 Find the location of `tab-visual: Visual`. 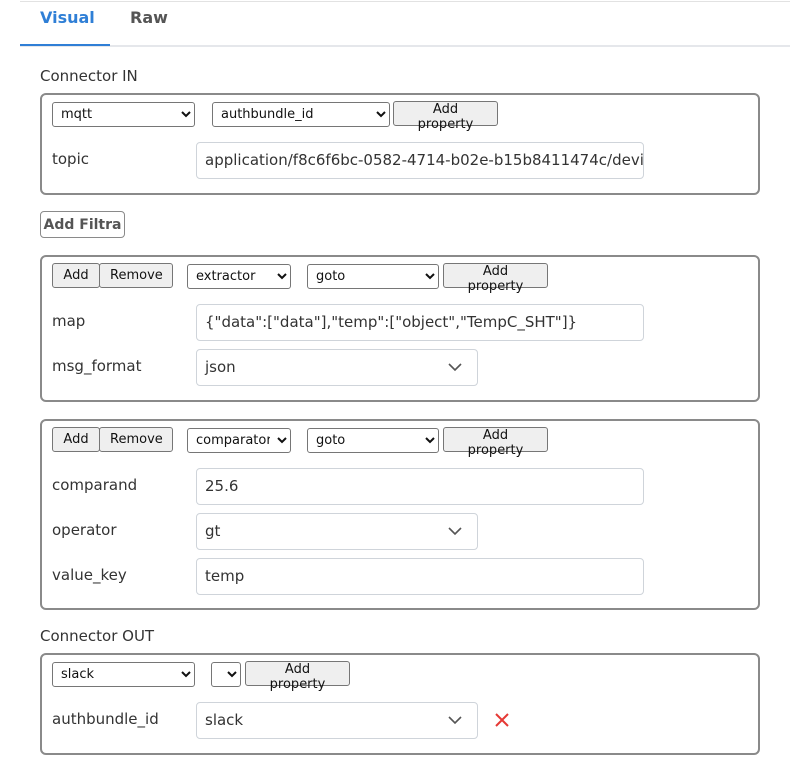

tab-visual: Visual is located at coordinates (67, 17).